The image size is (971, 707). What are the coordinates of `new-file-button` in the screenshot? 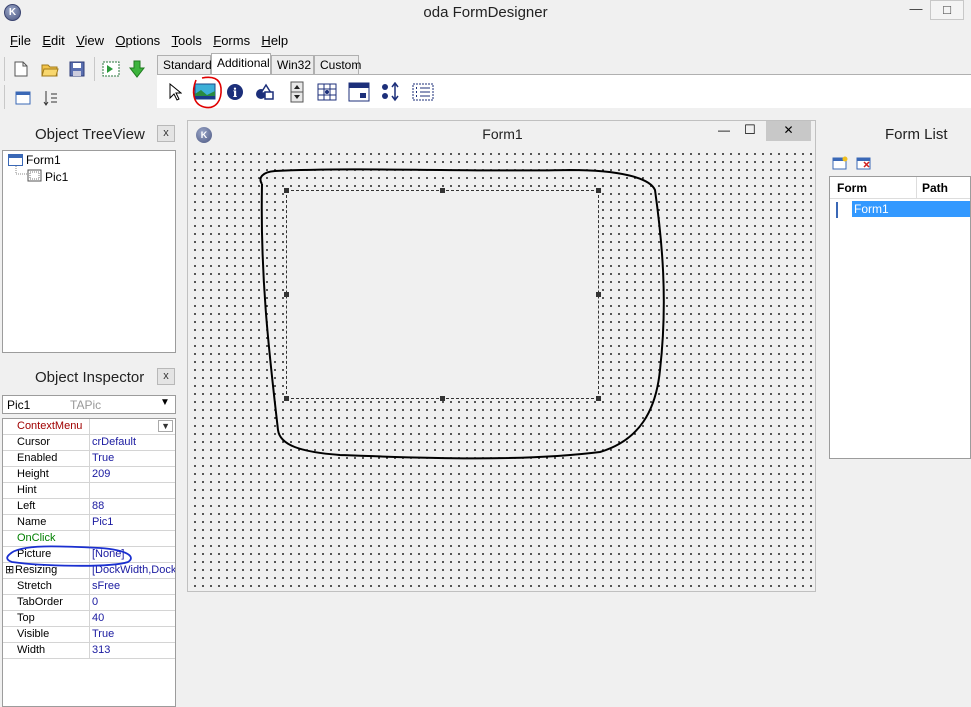 It's located at (21, 69).